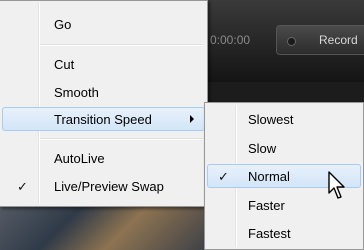  I want to click on menu-item-autolive: AutoLive, so click(103, 158).